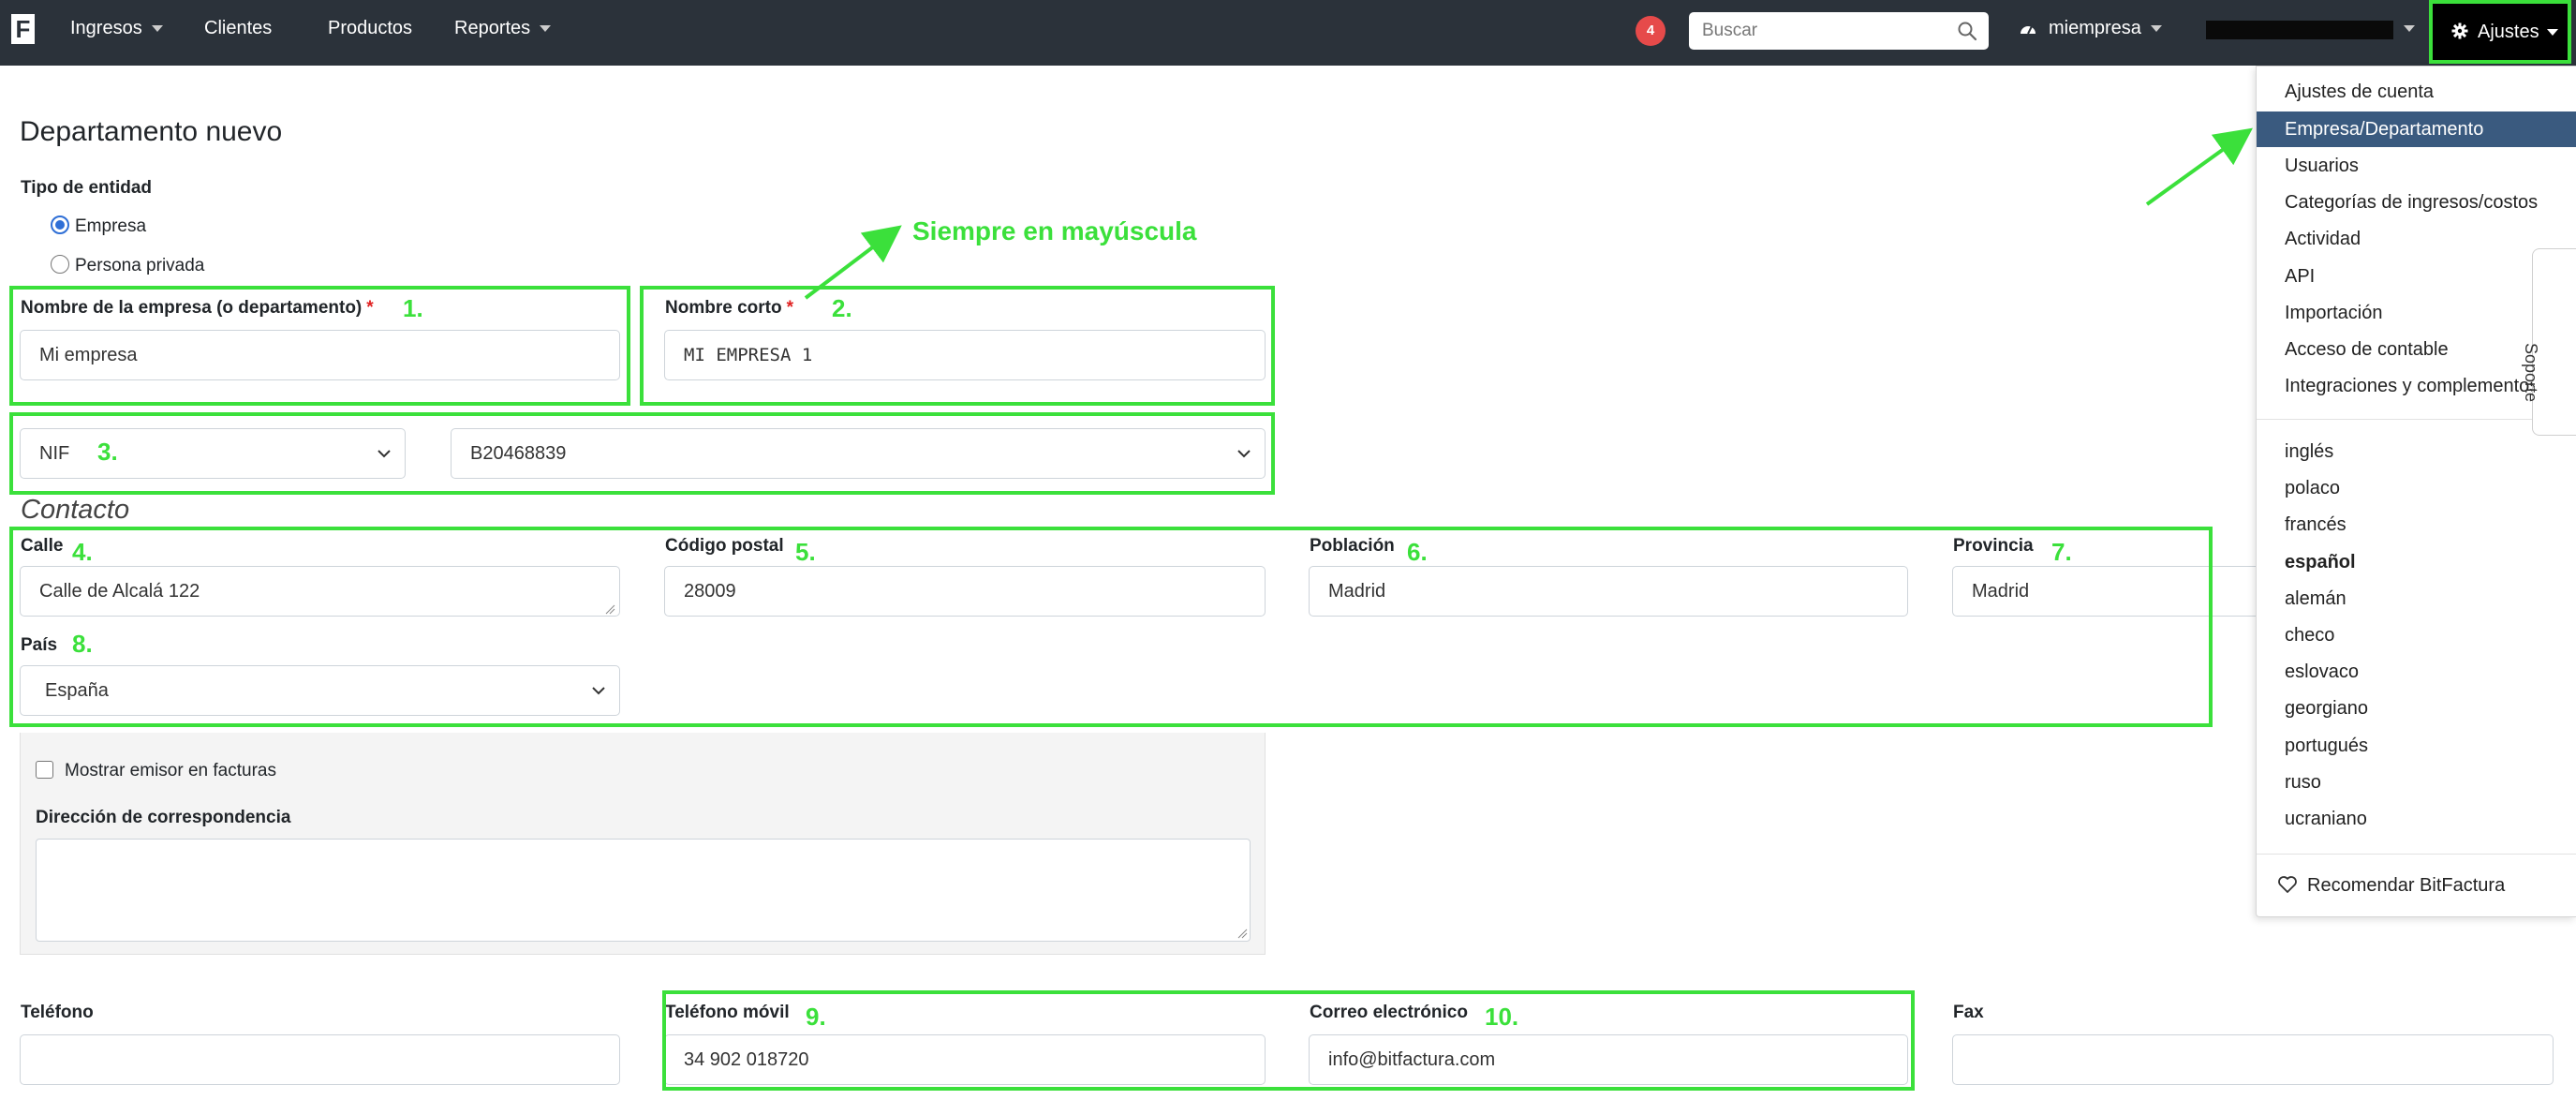 This screenshot has height=1100, width=2576. What do you see at coordinates (2416, 562) in the screenshot?
I see `language-espanol: español` at bounding box center [2416, 562].